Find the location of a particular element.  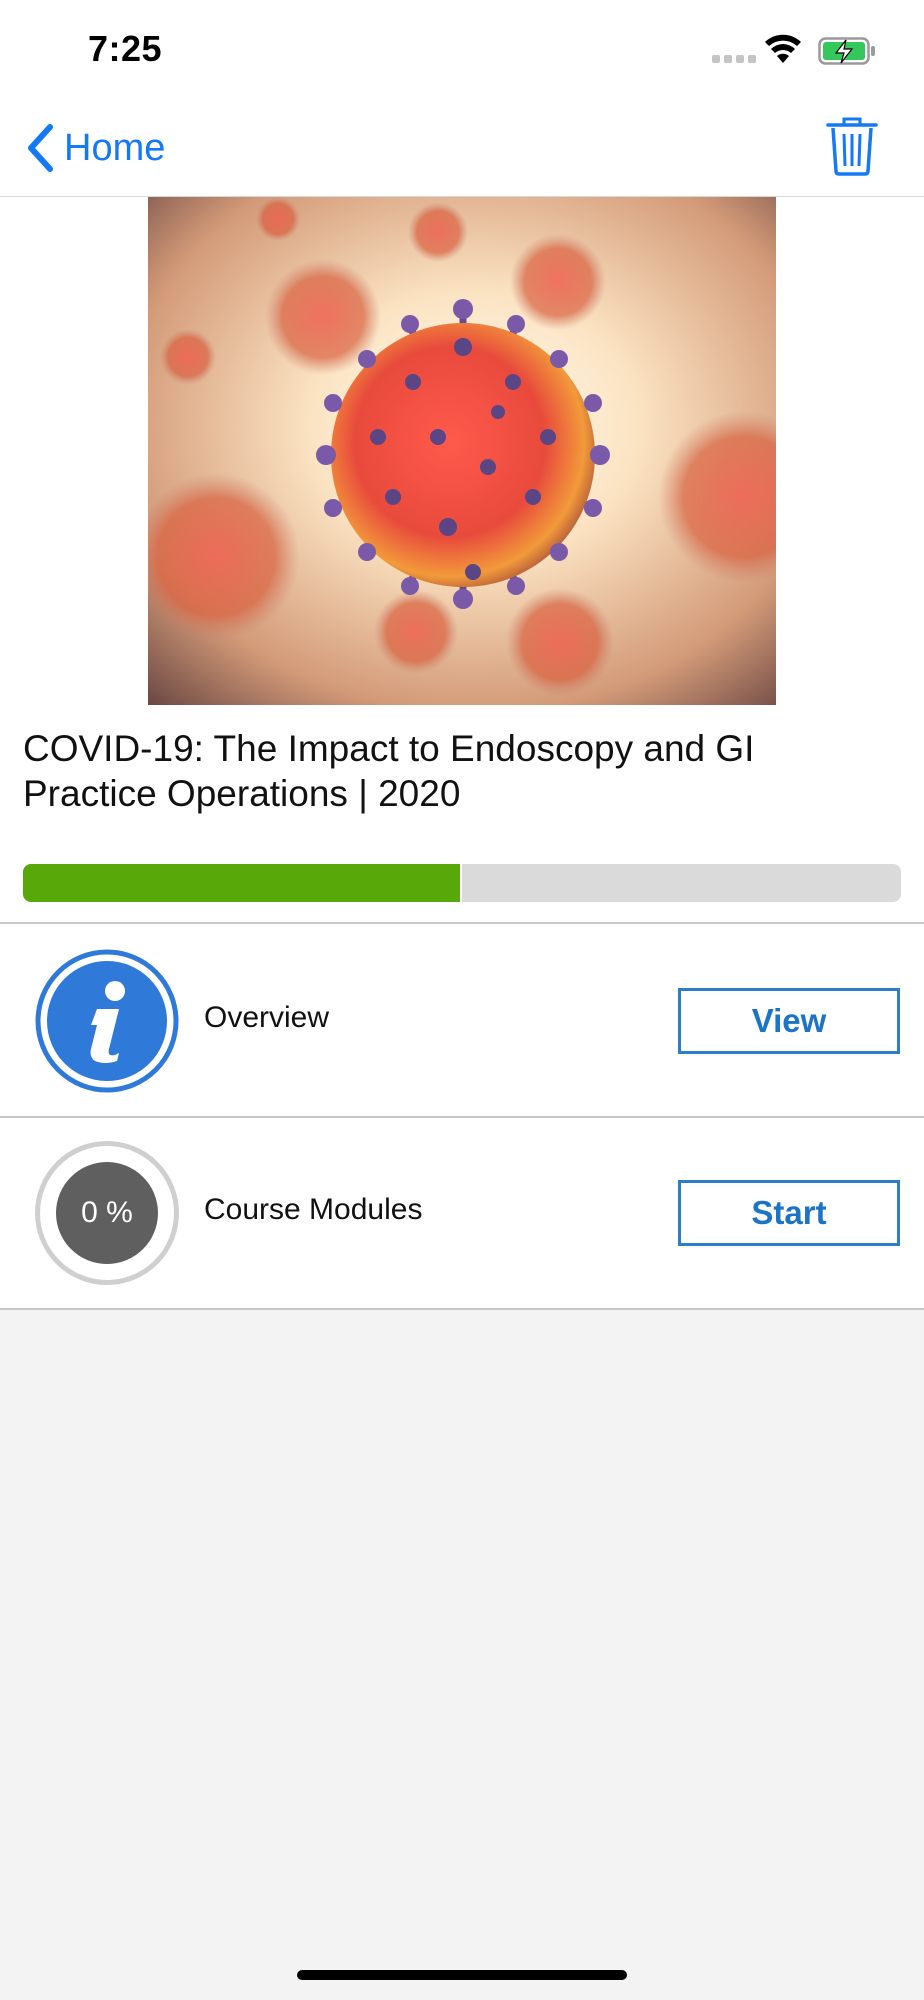

wifi-icon is located at coordinates (783, 48).